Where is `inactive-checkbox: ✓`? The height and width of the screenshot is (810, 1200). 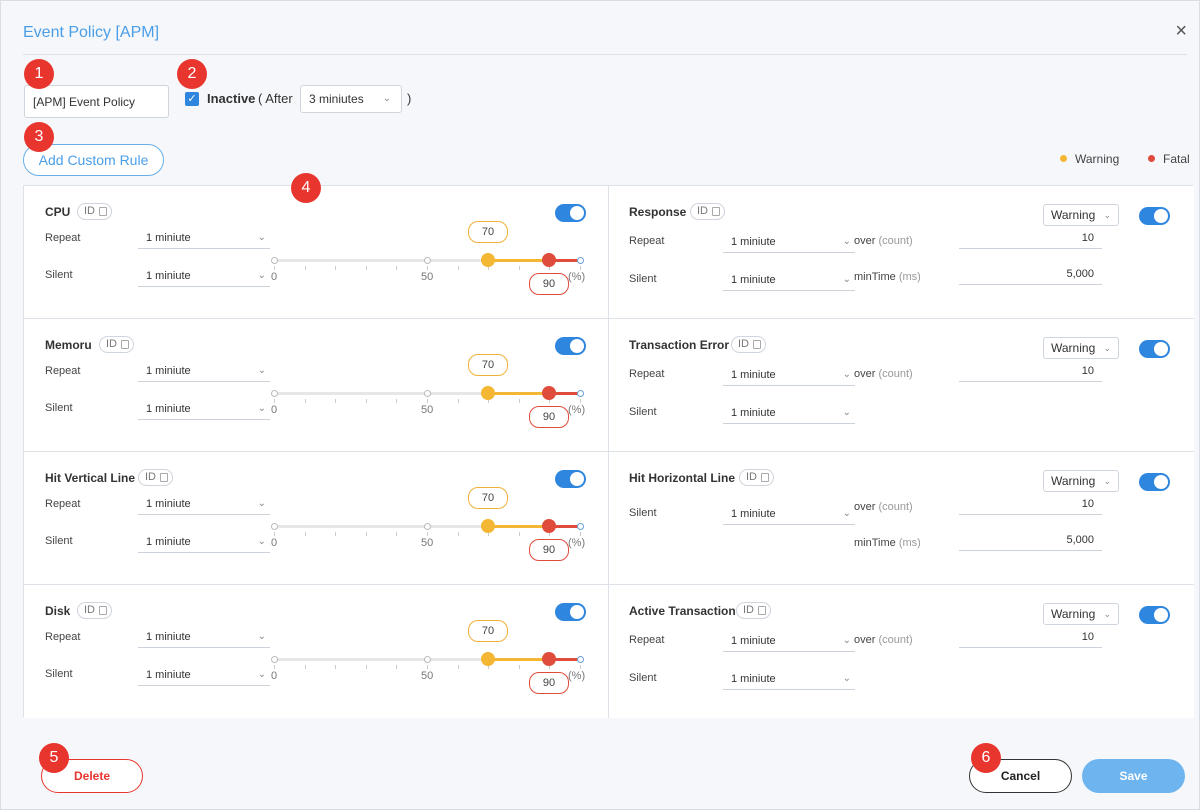
inactive-checkbox: ✓ is located at coordinates (192, 99).